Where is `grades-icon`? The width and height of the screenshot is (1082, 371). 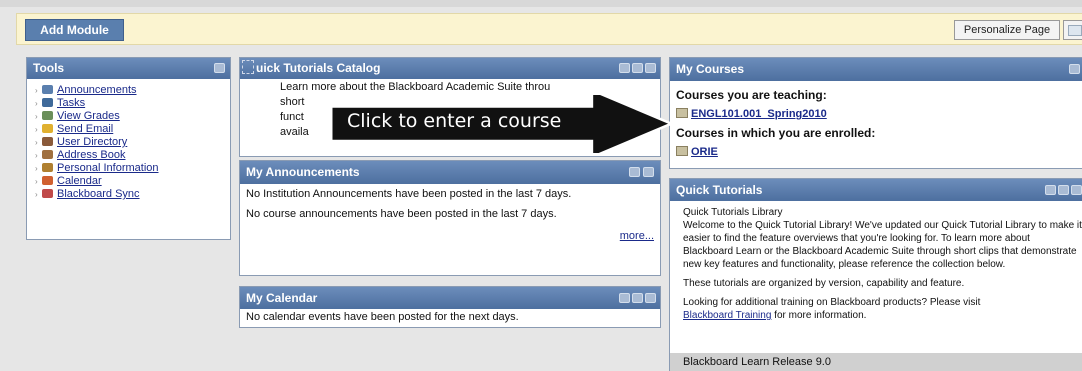 grades-icon is located at coordinates (47, 115).